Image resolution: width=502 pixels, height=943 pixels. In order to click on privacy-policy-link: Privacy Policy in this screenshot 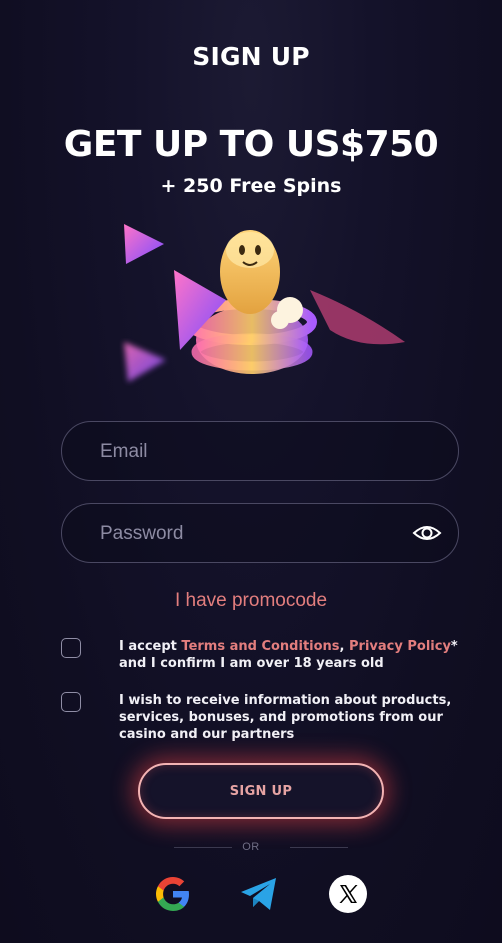, I will do `click(400, 646)`.